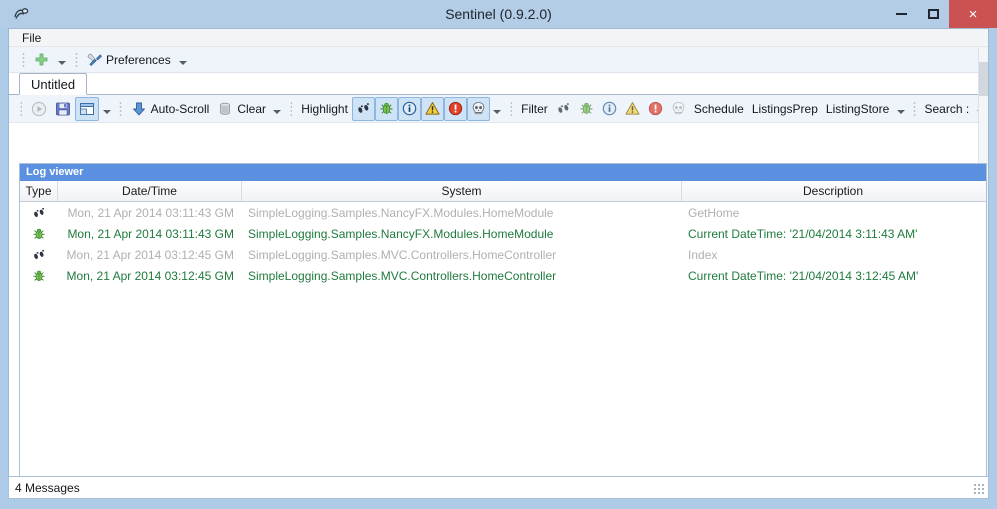  What do you see at coordinates (53, 84) in the screenshot?
I see `tab-untitled: Untitled` at bounding box center [53, 84].